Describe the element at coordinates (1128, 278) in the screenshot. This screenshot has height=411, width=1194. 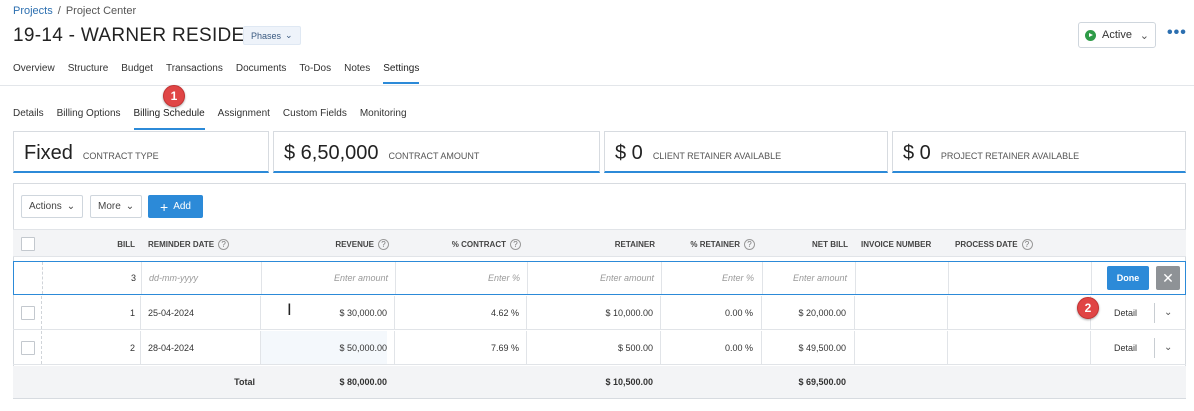
I see `done-button: Done` at that location.